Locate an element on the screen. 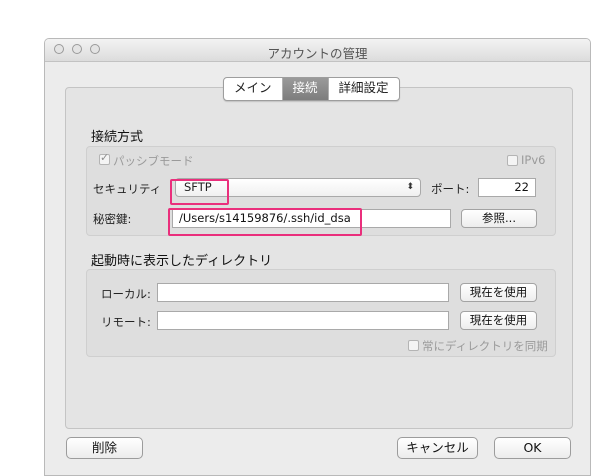 The width and height of the screenshot is (591, 476). port-input: 22 is located at coordinates (507, 187).